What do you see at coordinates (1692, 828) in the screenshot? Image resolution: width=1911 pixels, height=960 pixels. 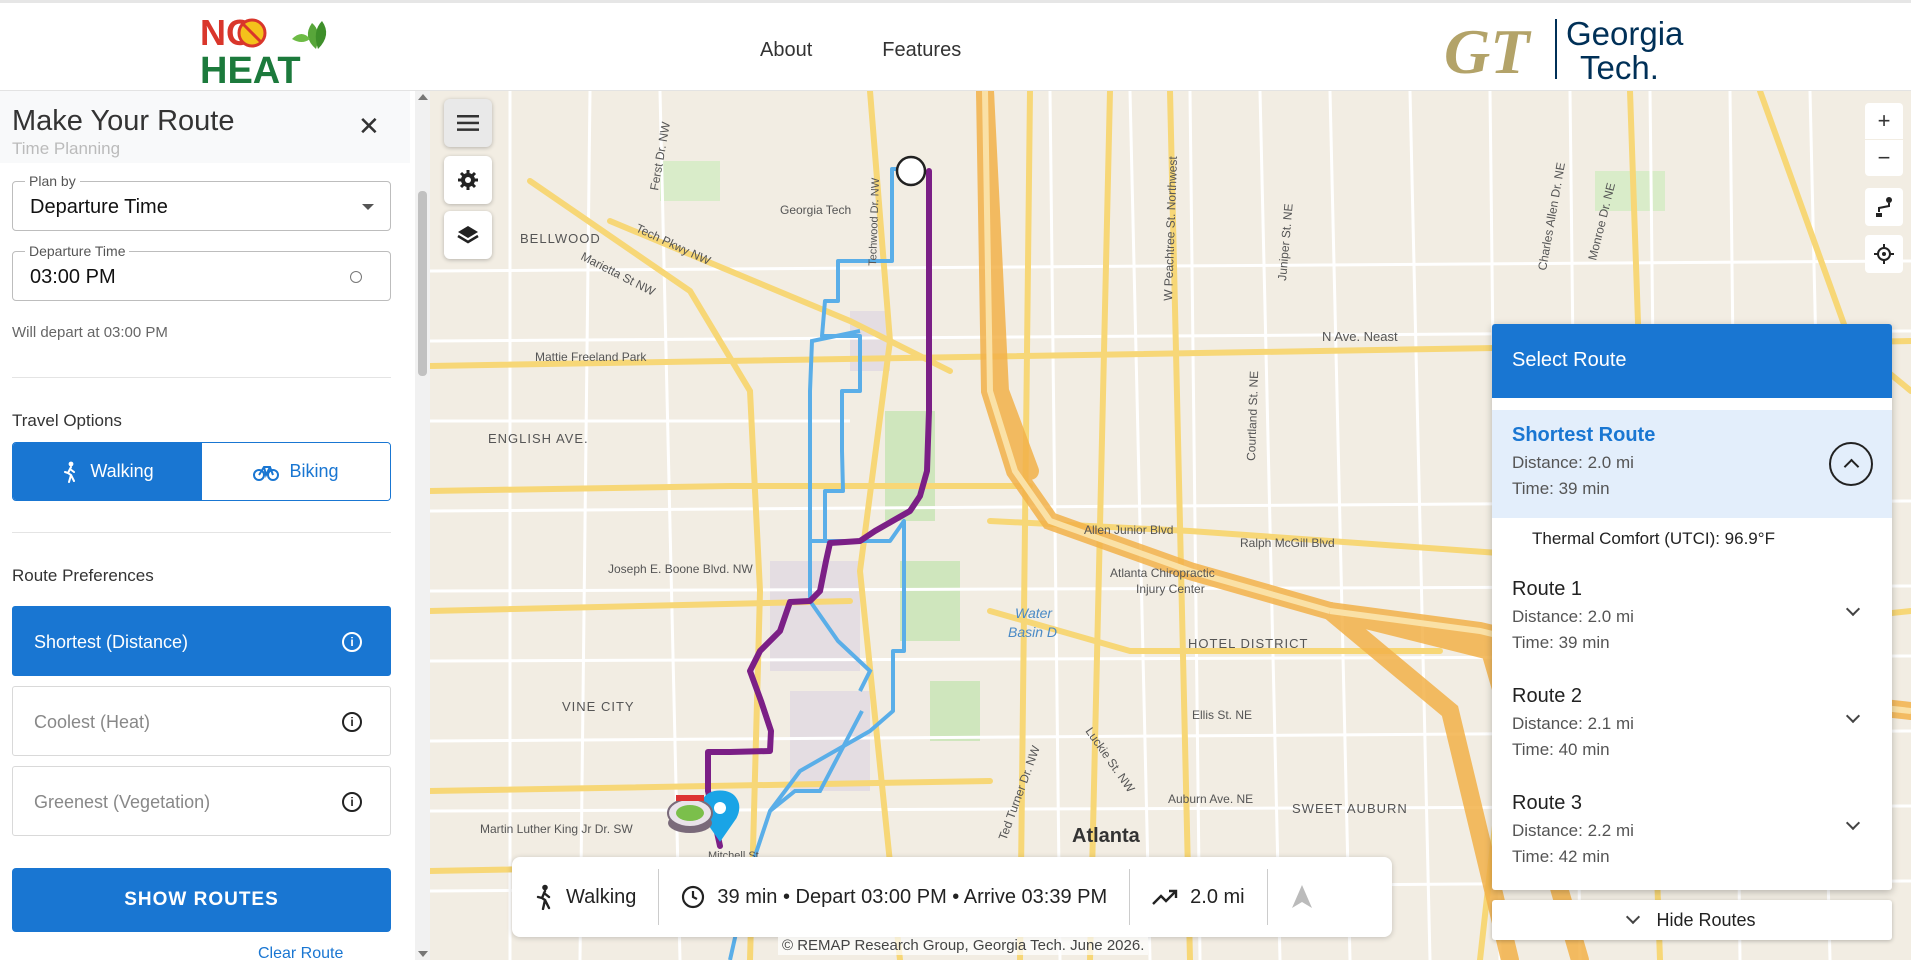 I see `route-item-3: Route 3 Distance: 2.2 mi Time: 42 min` at bounding box center [1692, 828].